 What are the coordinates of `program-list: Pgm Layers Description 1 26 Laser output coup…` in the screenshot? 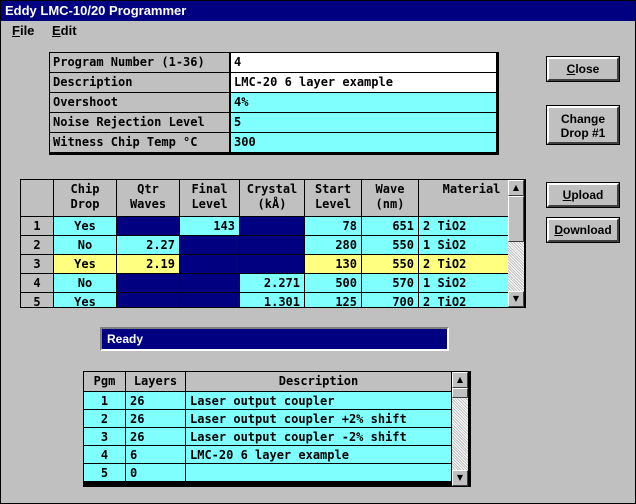 It's located at (277, 429).